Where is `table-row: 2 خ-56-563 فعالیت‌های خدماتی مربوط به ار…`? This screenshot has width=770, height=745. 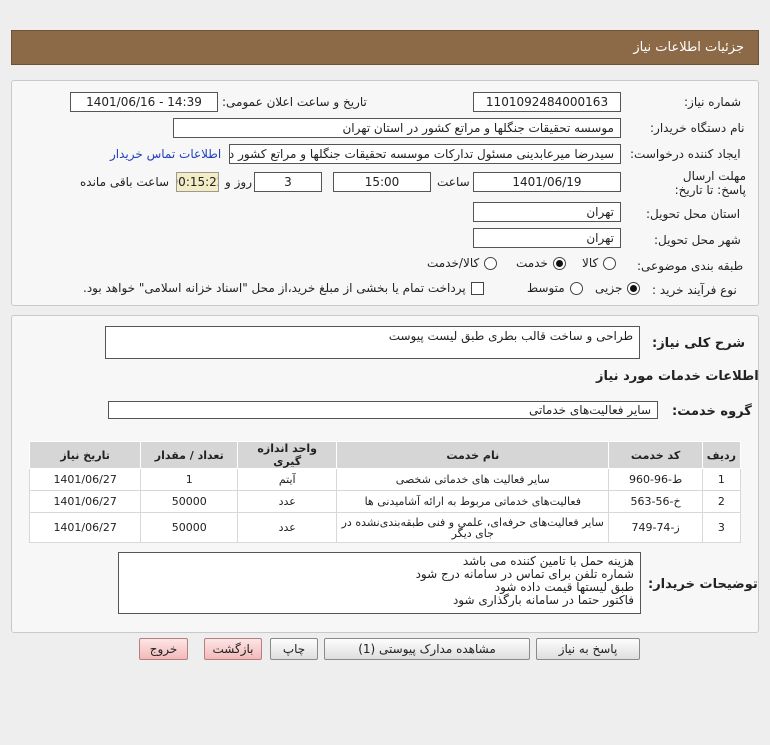 table-row: 2 خ-56-563 فعالیت‌های خدماتی مربوط به ار… is located at coordinates (385, 501).